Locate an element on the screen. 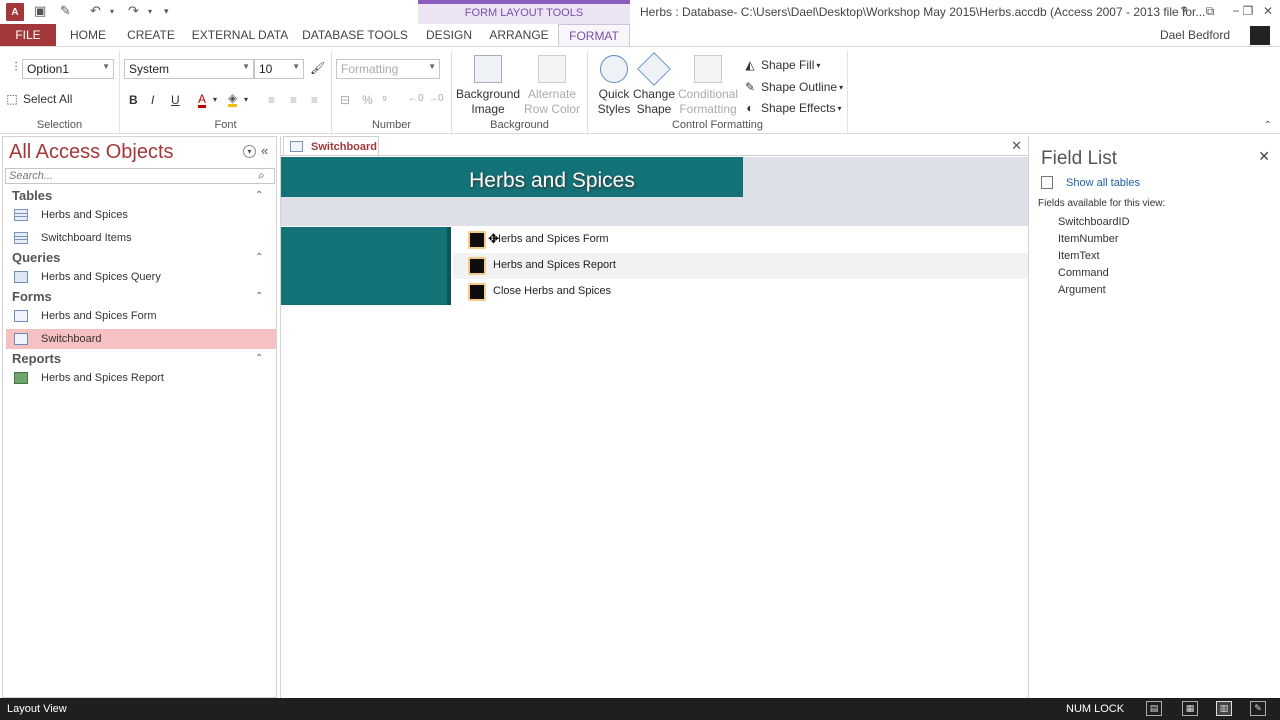  maximize-icon: ❐ is located at coordinates (1248, 11).